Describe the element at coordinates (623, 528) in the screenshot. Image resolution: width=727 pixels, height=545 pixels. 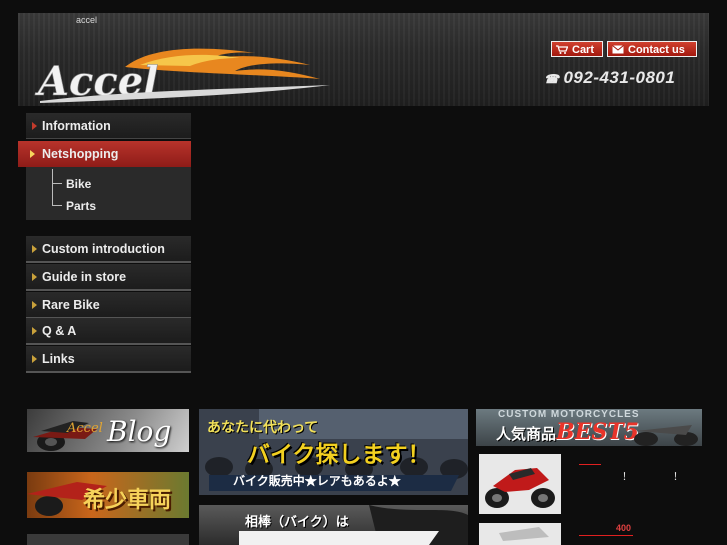
I see `product-2-price: 400` at that location.